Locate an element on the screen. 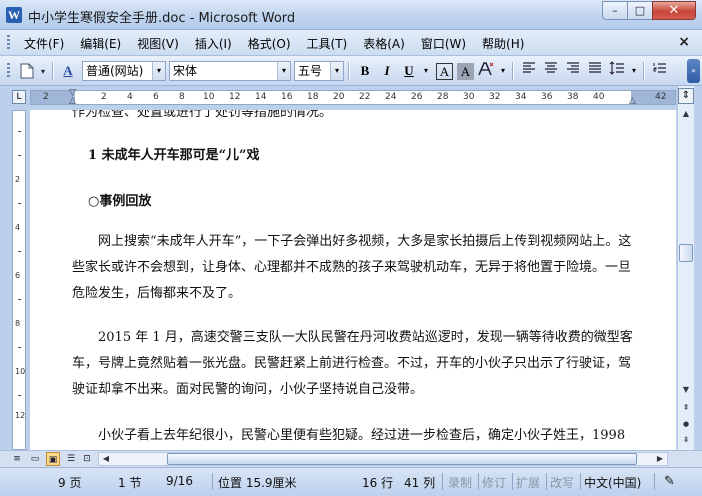 Image resolution: width=702 pixels, height=496 pixels. menu-insert: 插入(I) is located at coordinates (213, 43).